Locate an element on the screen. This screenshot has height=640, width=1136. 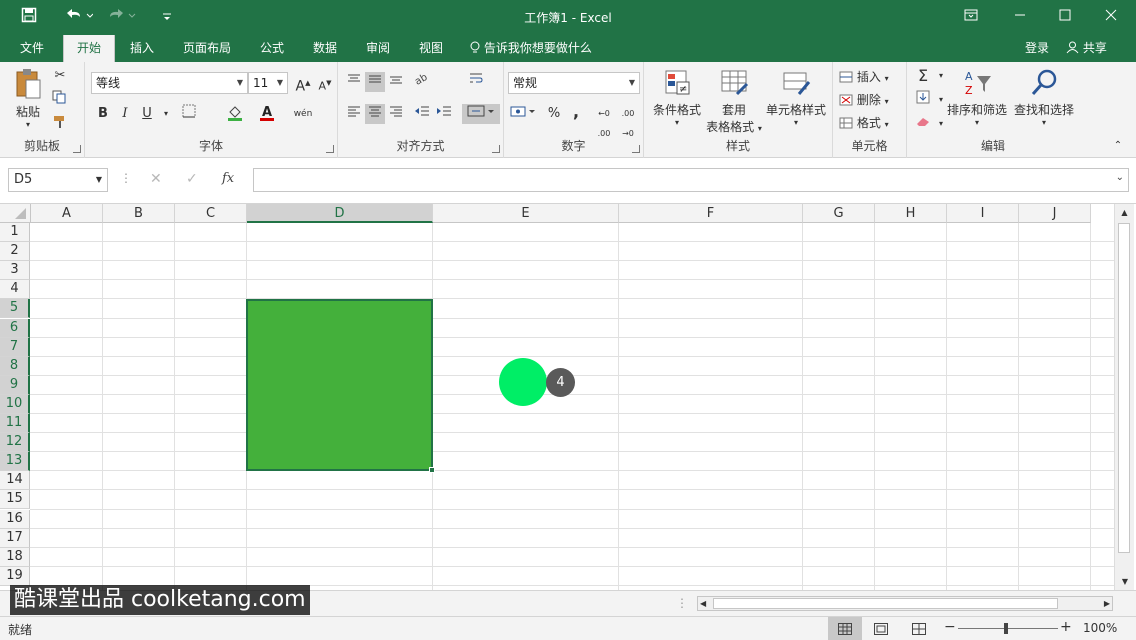
format-painter-icon is located at coordinates (60, 124).